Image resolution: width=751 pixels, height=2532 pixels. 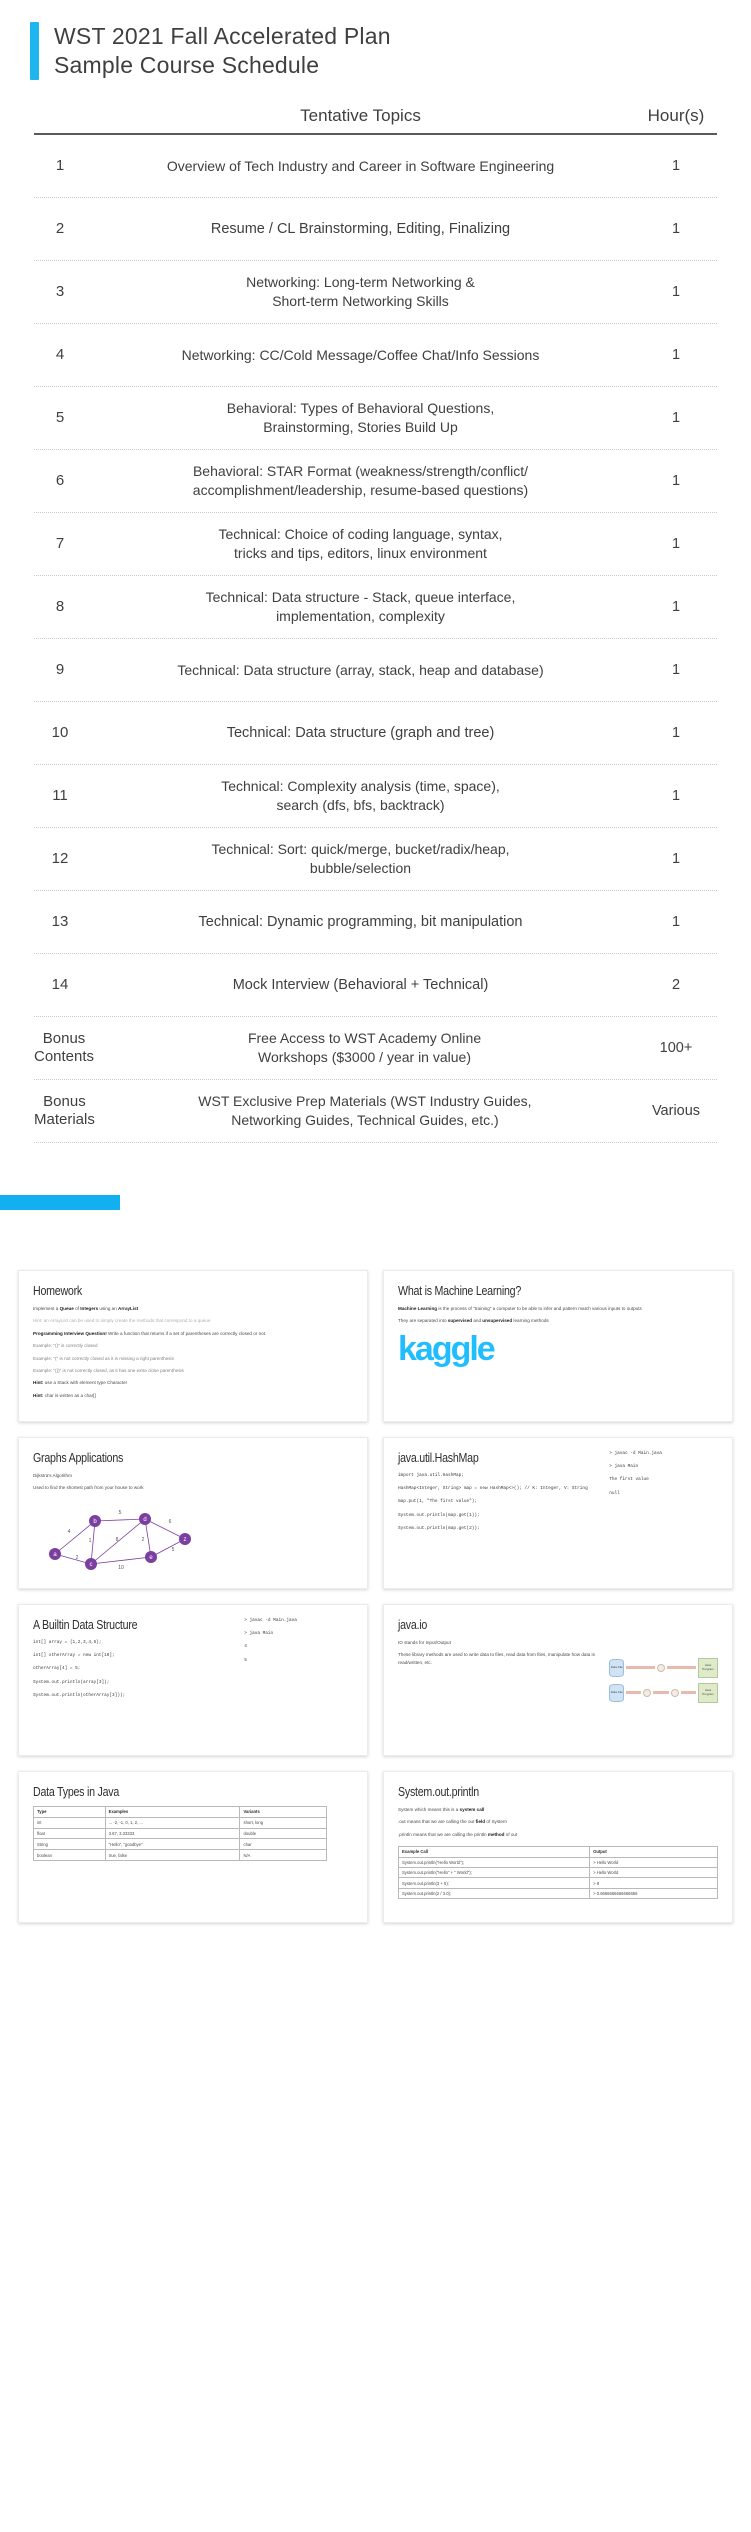 I want to click on row-number: 6, so click(x=60, y=480).